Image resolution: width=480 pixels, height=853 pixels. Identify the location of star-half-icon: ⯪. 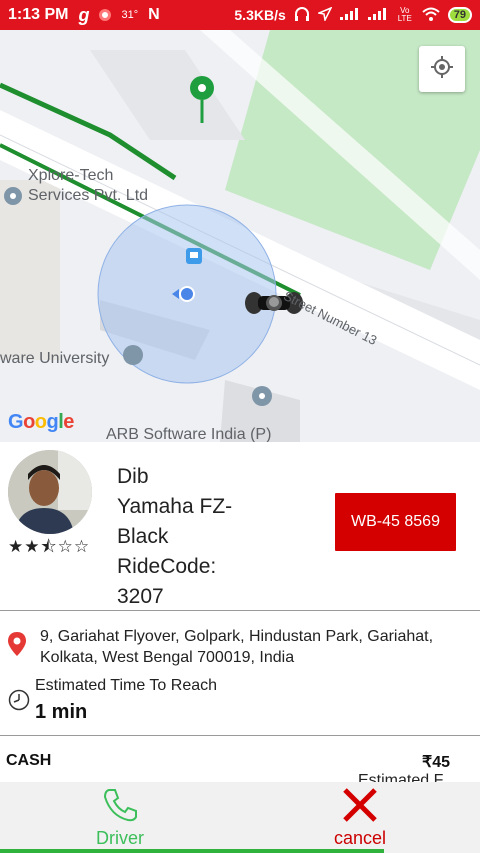
(49, 546).